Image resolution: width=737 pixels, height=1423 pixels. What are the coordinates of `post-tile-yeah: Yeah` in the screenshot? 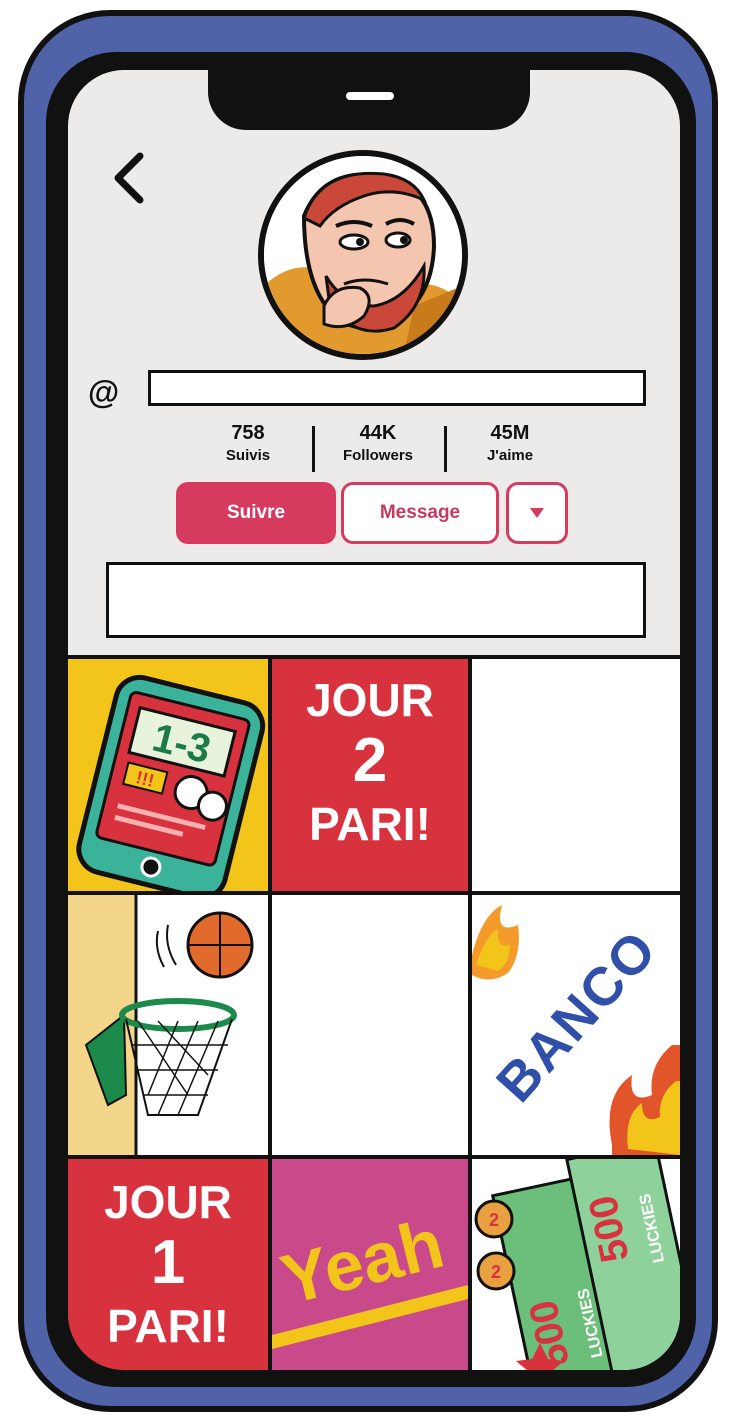 It's located at (370, 1264).